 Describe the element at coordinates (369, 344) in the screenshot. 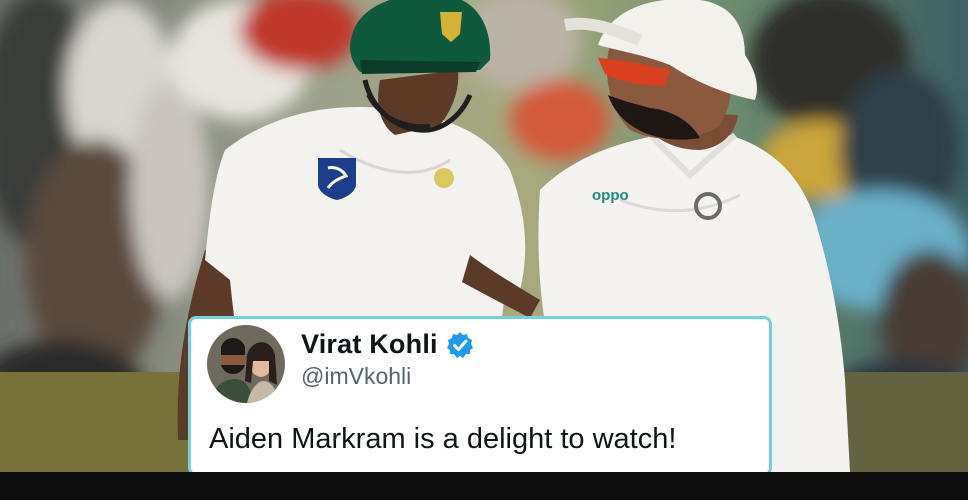

I see `display-name: Virat Kohli` at that location.